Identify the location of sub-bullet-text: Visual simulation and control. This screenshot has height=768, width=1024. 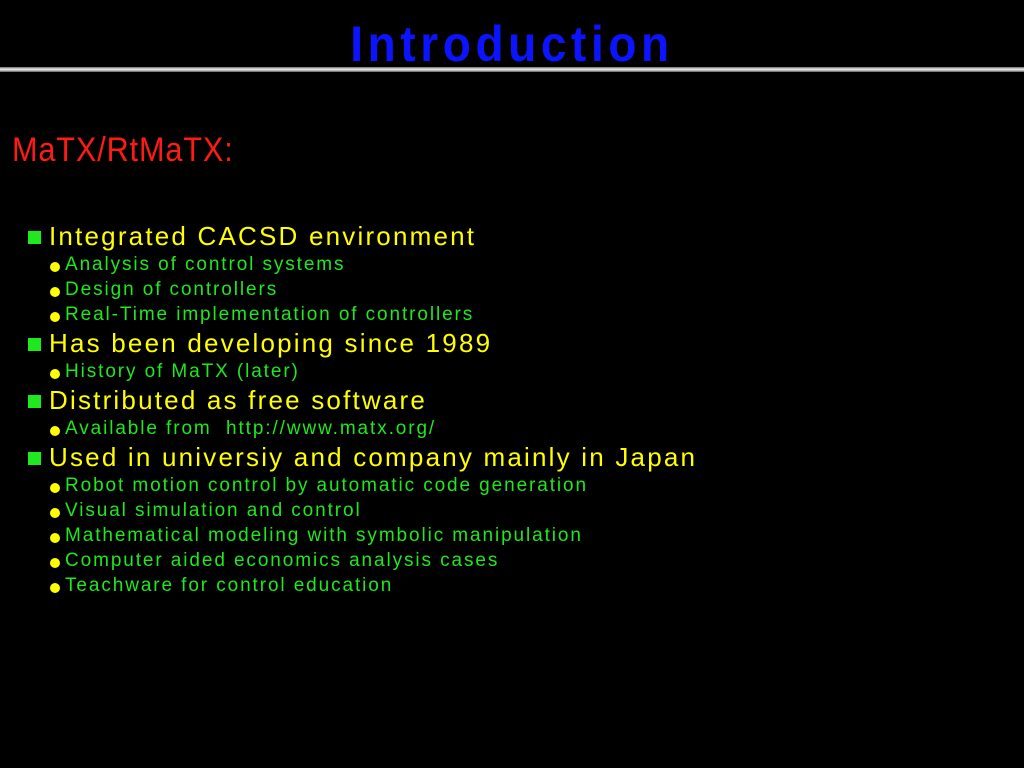
(213, 510).